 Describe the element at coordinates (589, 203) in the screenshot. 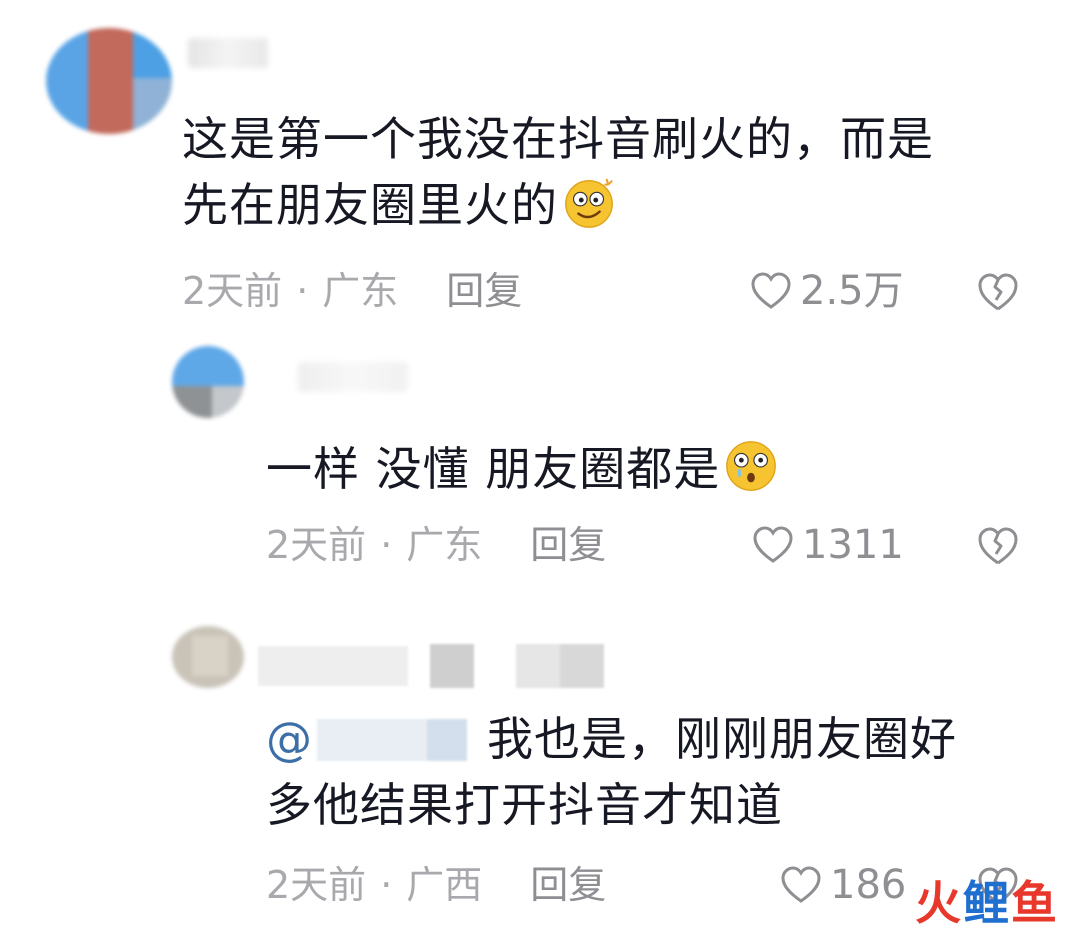

I see `dizzy-face-emoji` at that location.